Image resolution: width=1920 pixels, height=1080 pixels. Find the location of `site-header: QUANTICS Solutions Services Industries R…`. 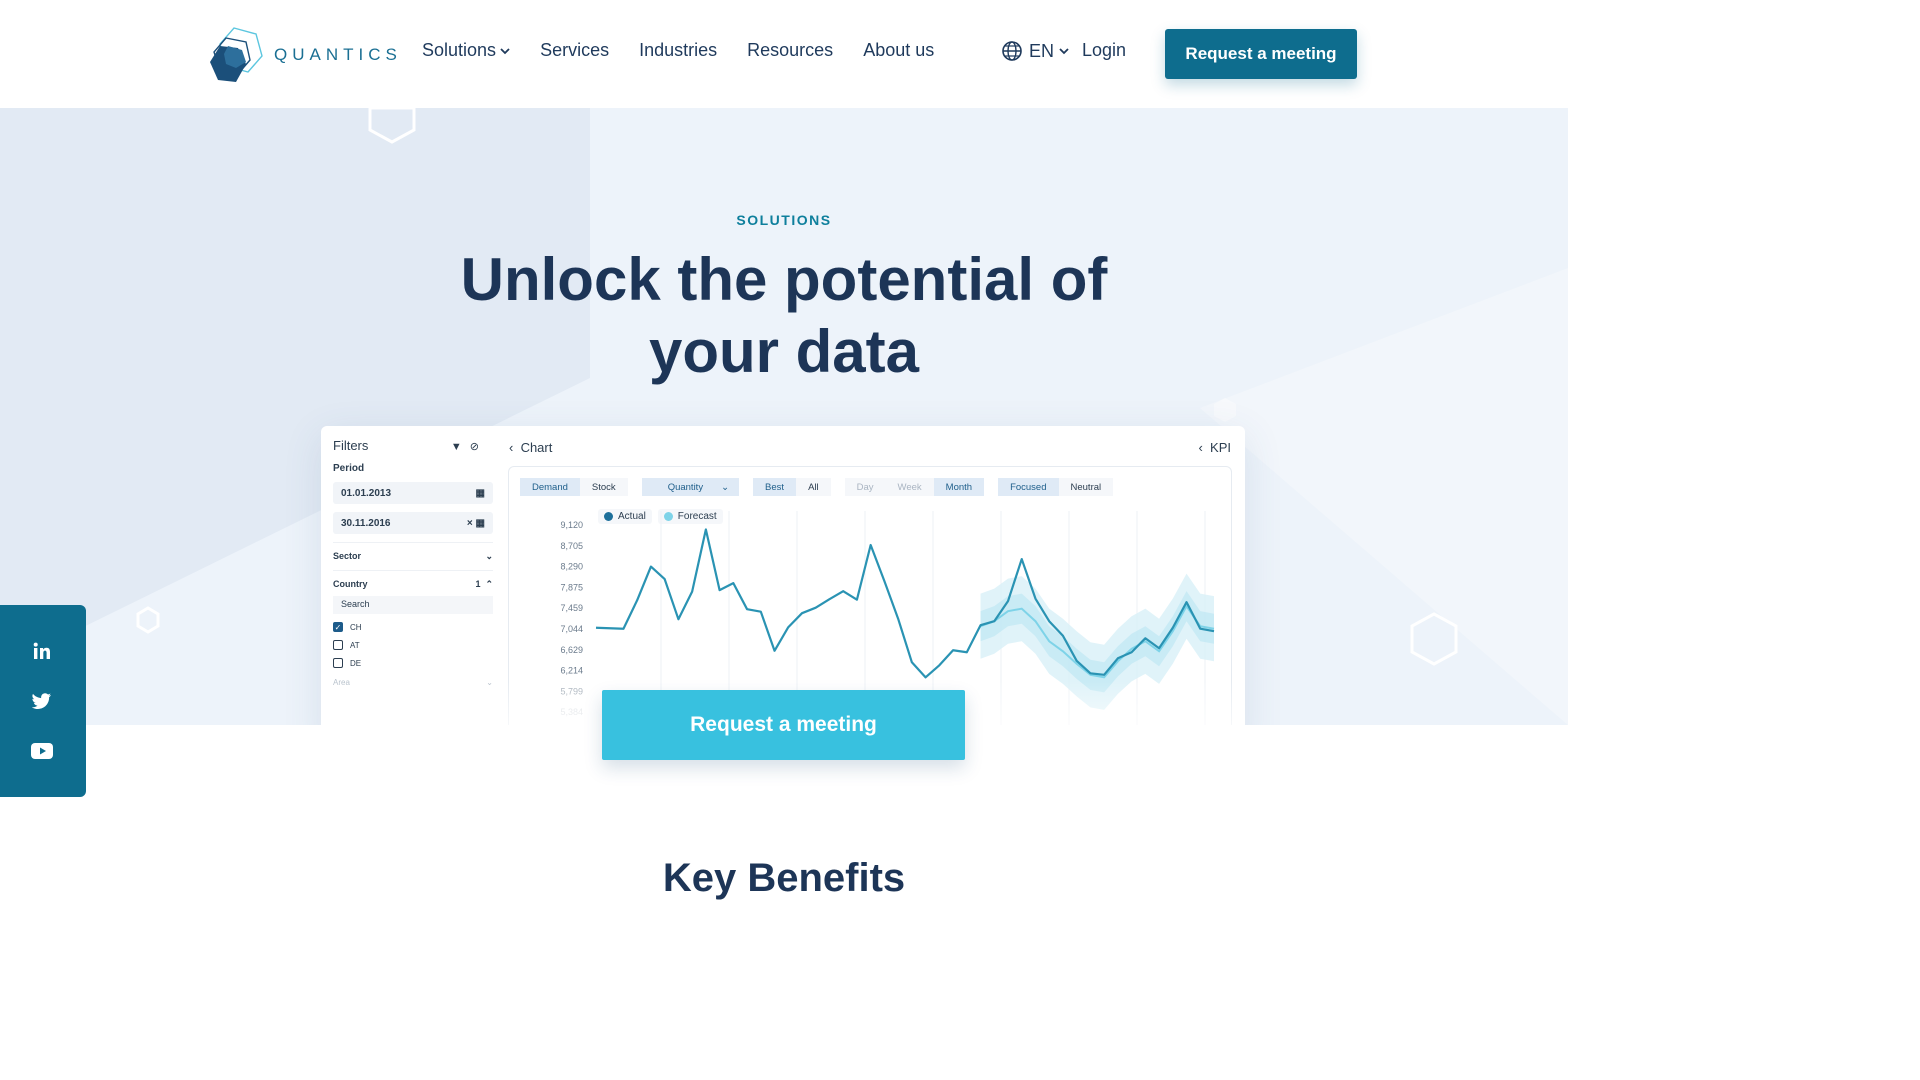

site-header: QUANTICS Solutions Services Industries R… is located at coordinates (784, 54).